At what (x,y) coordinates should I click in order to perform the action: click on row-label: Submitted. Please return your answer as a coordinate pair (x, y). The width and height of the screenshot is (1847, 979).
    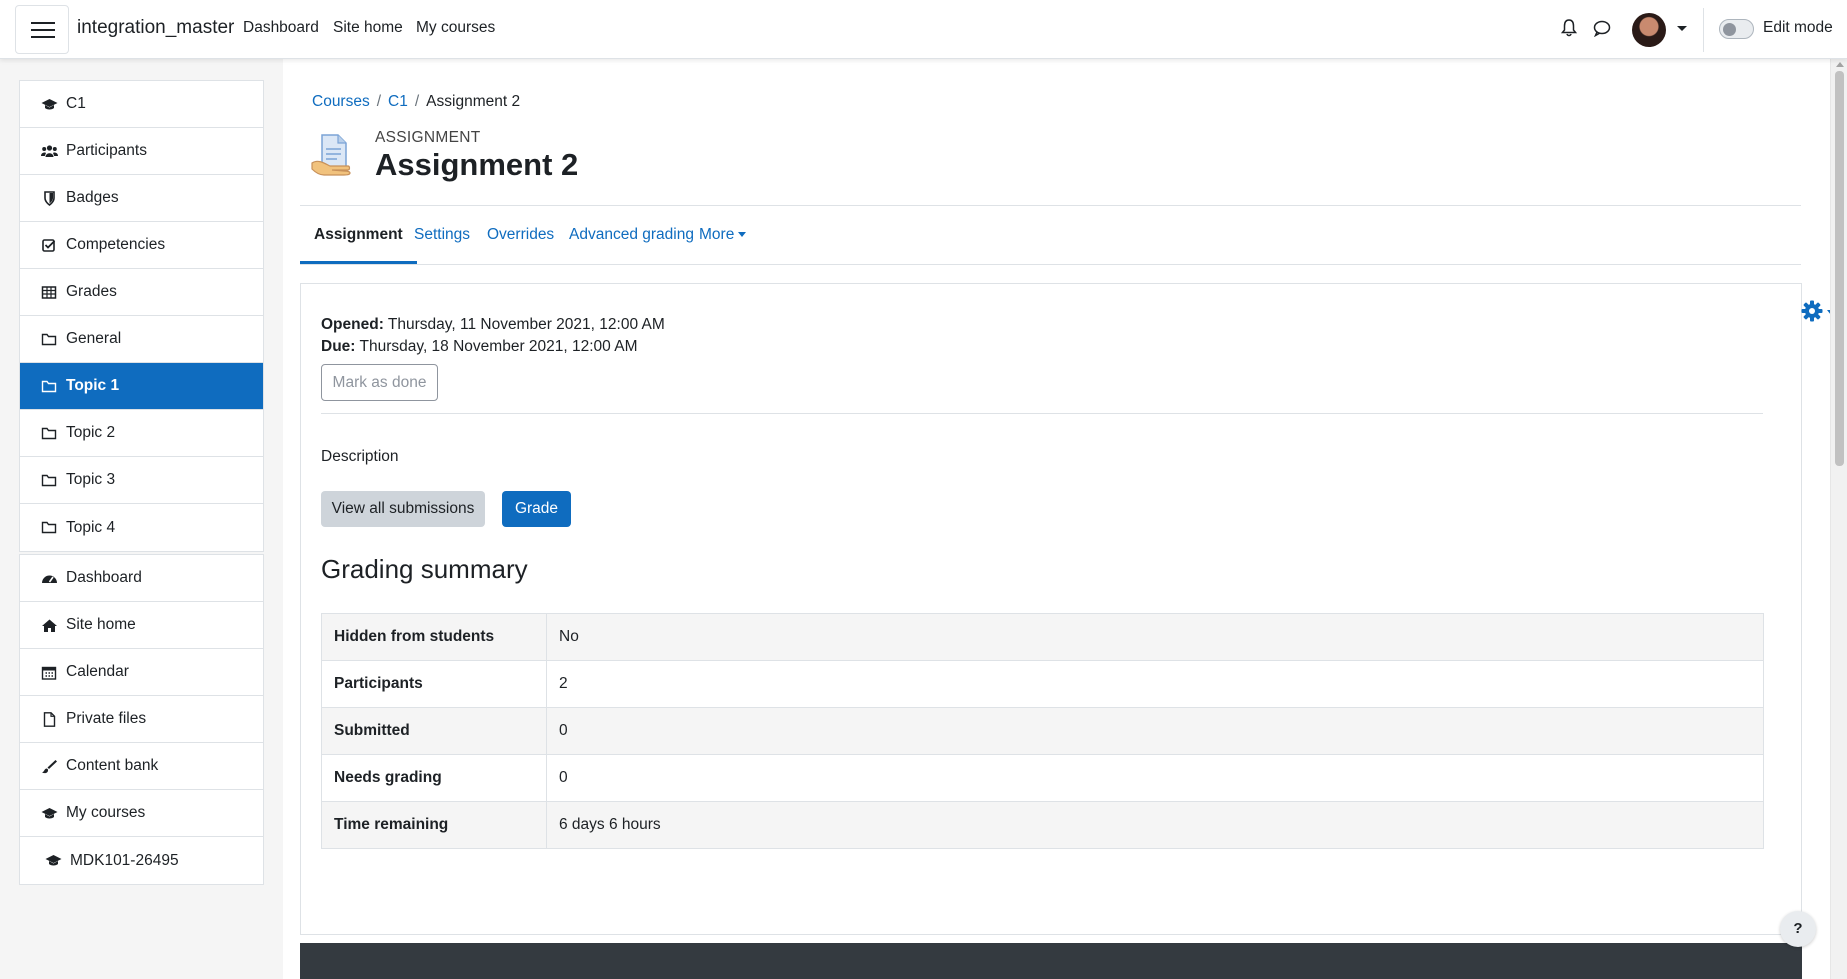
    Looking at the image, I should click on (434, 731).